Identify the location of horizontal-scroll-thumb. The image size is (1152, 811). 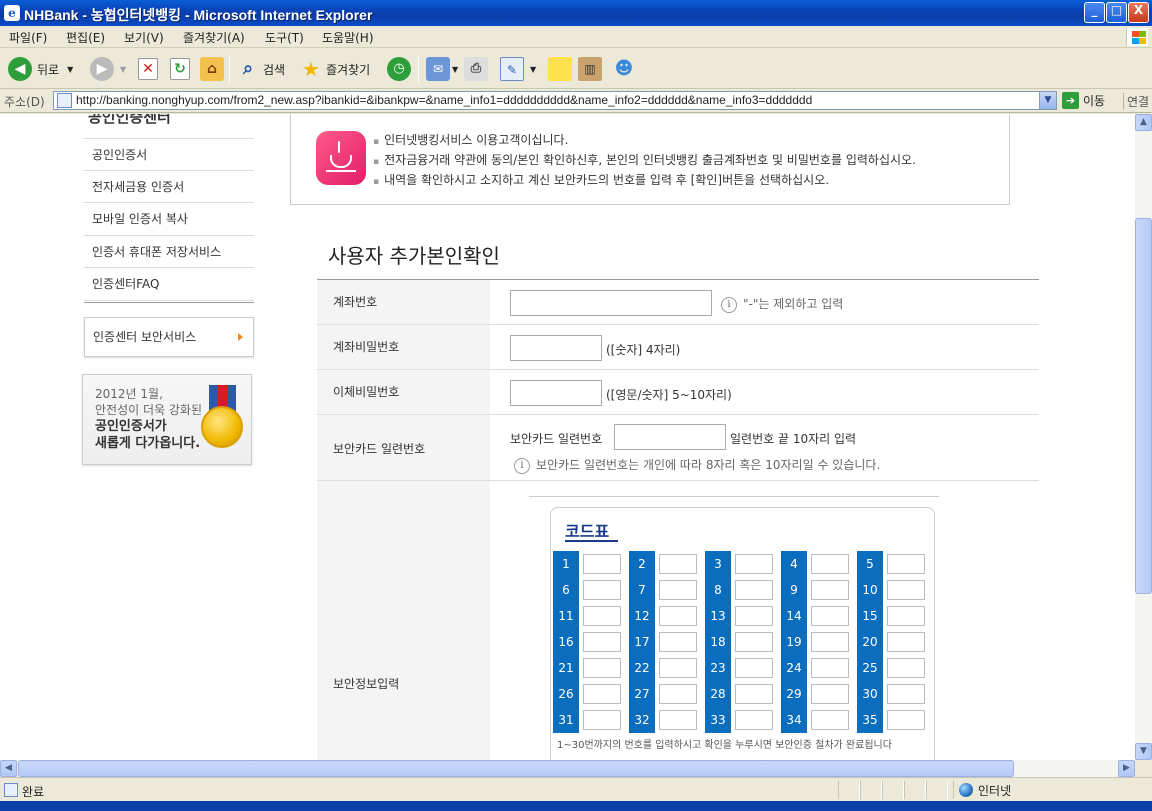
(516, 768).